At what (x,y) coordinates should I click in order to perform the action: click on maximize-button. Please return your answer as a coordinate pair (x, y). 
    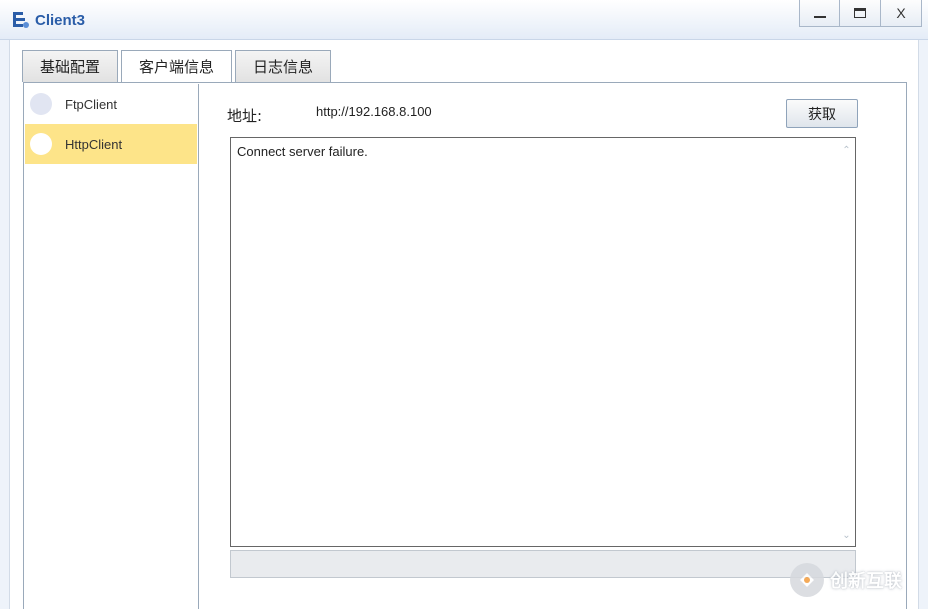
    Looking at the image, I should click on (860, 13).